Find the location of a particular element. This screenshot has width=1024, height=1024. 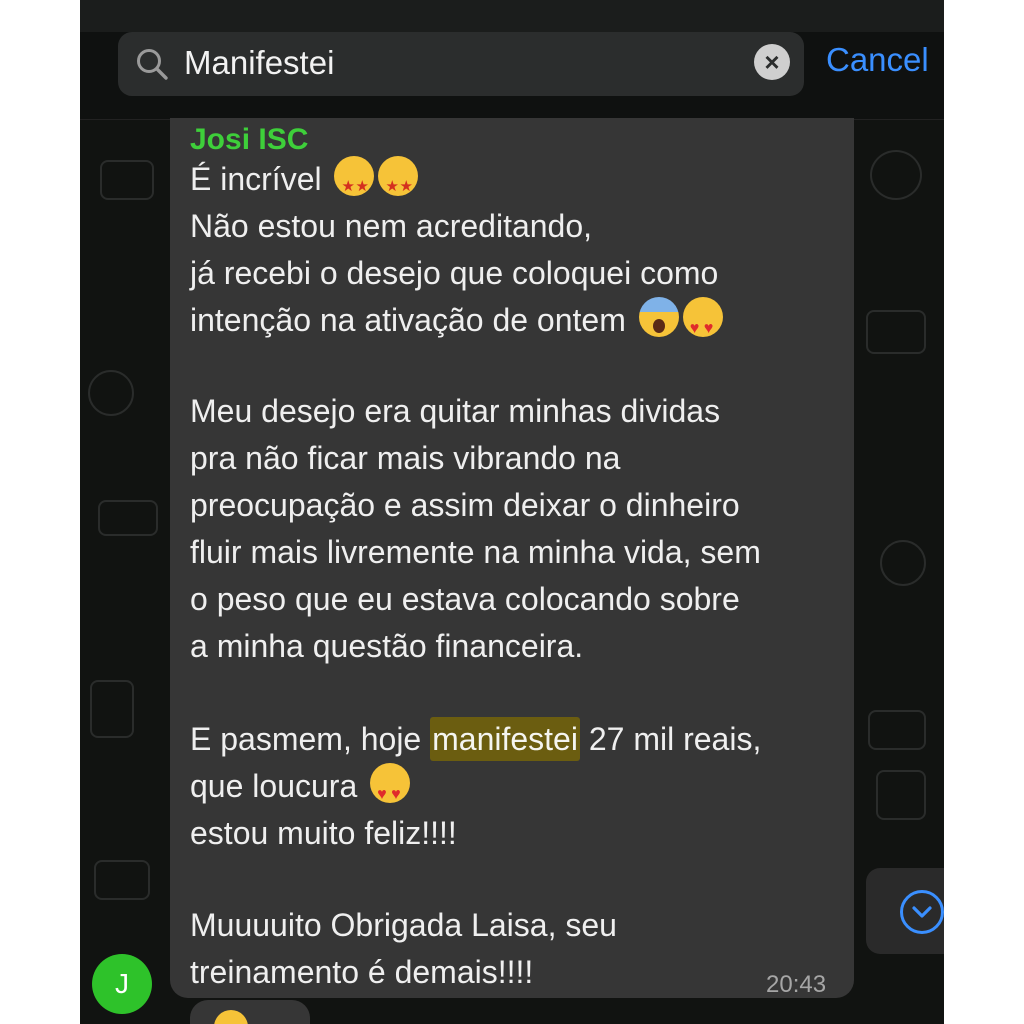

message-line: pra não ficar mais vibrando na is located at coordinates (405, 458).